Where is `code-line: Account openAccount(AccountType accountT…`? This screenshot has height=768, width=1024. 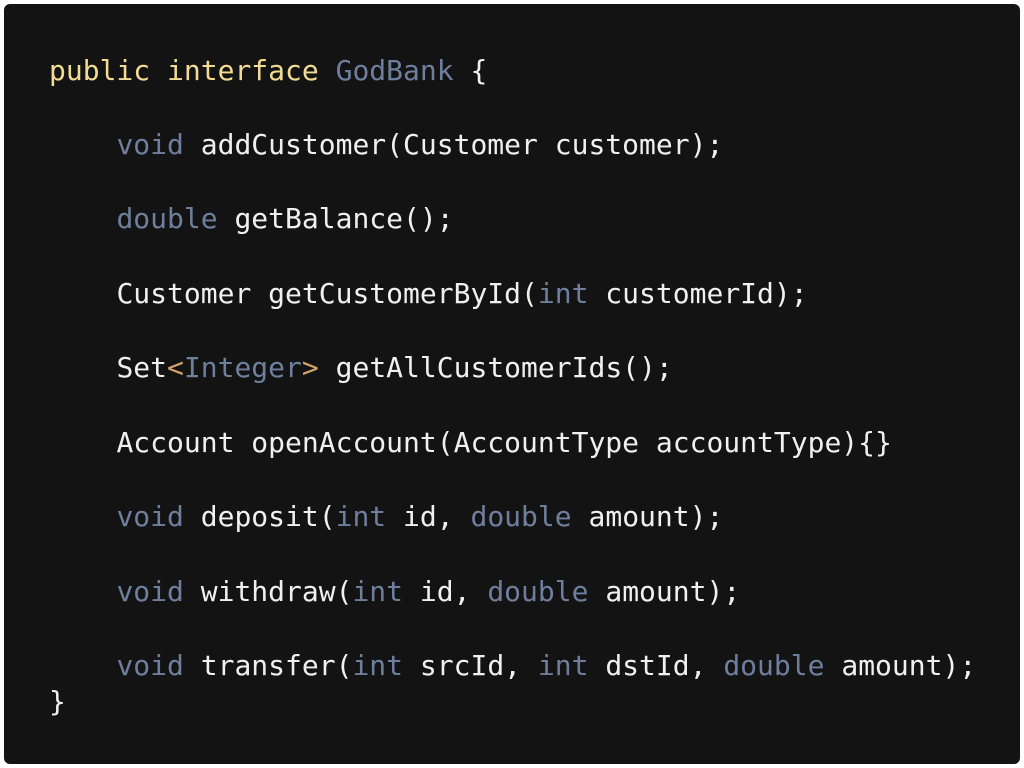
code-line: Account openAccount(AccountType accountT… is located at coordinates (470, 443).